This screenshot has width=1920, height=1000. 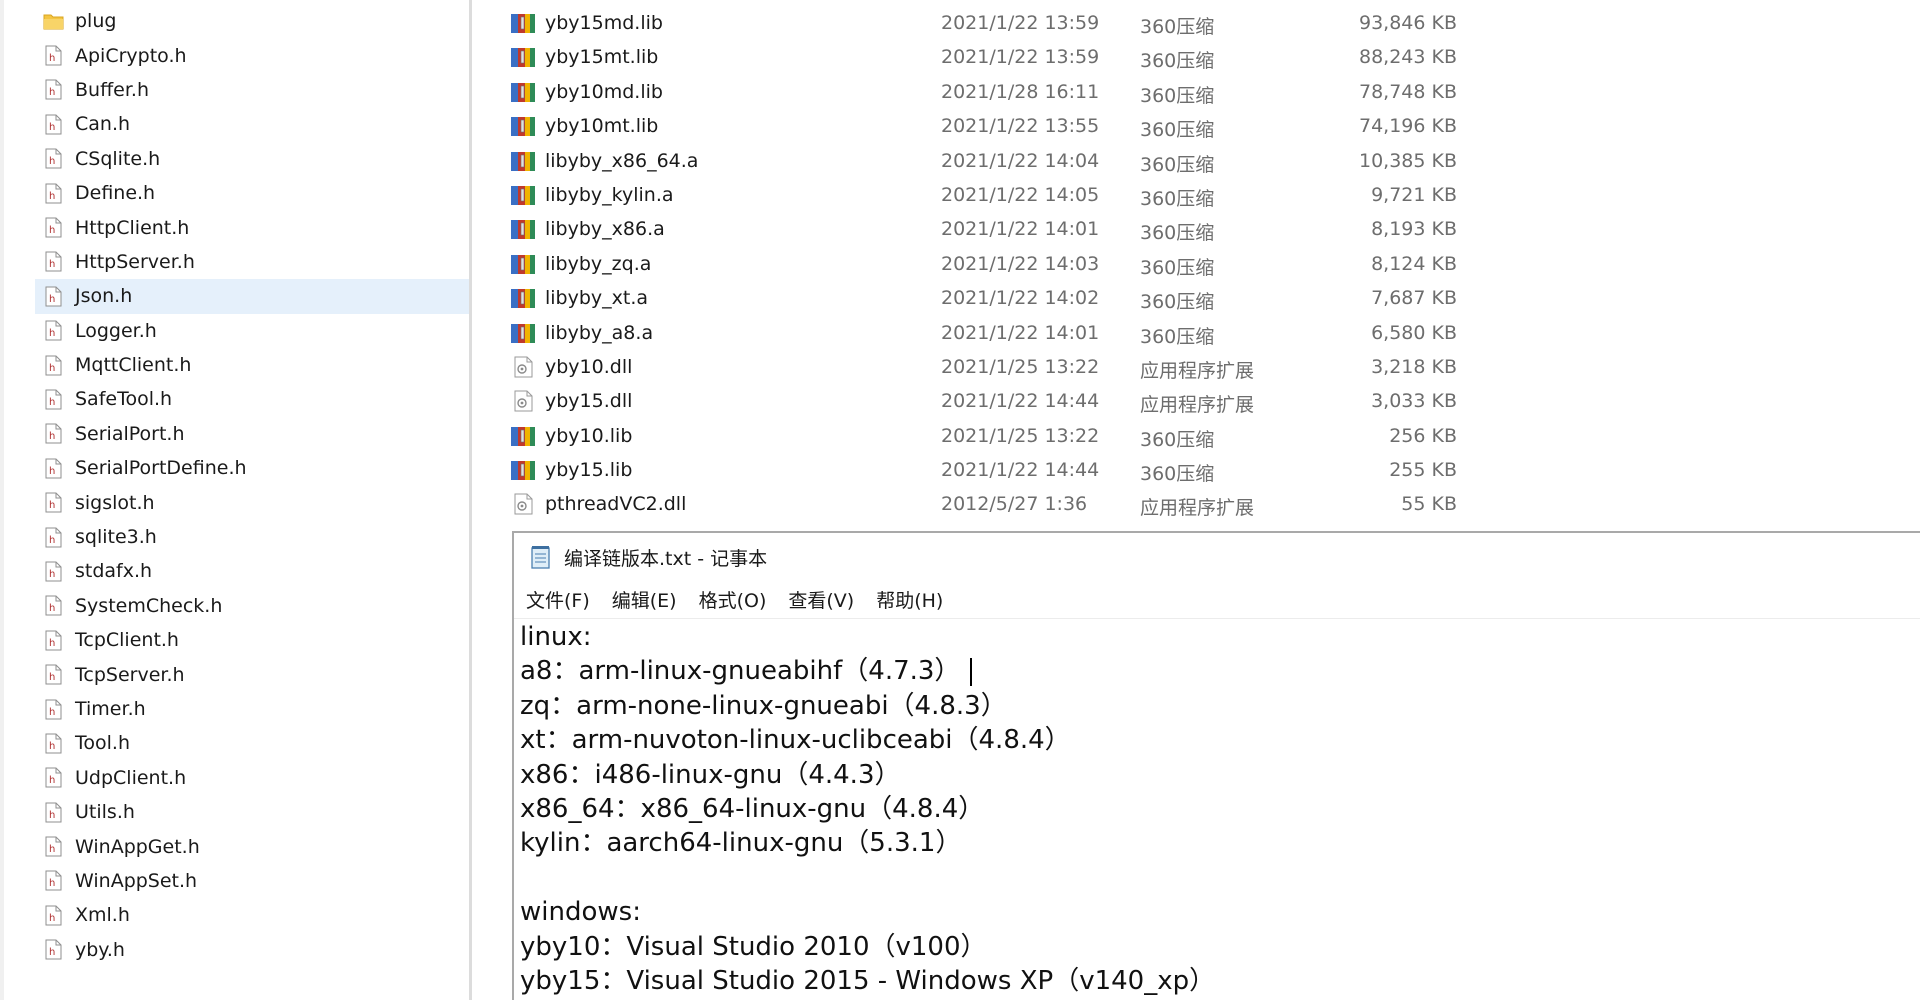 What do you see at coordinates (102, 915) in the screenshot?
I see `file-name: Xml.h` at bounding box center [102, 915].